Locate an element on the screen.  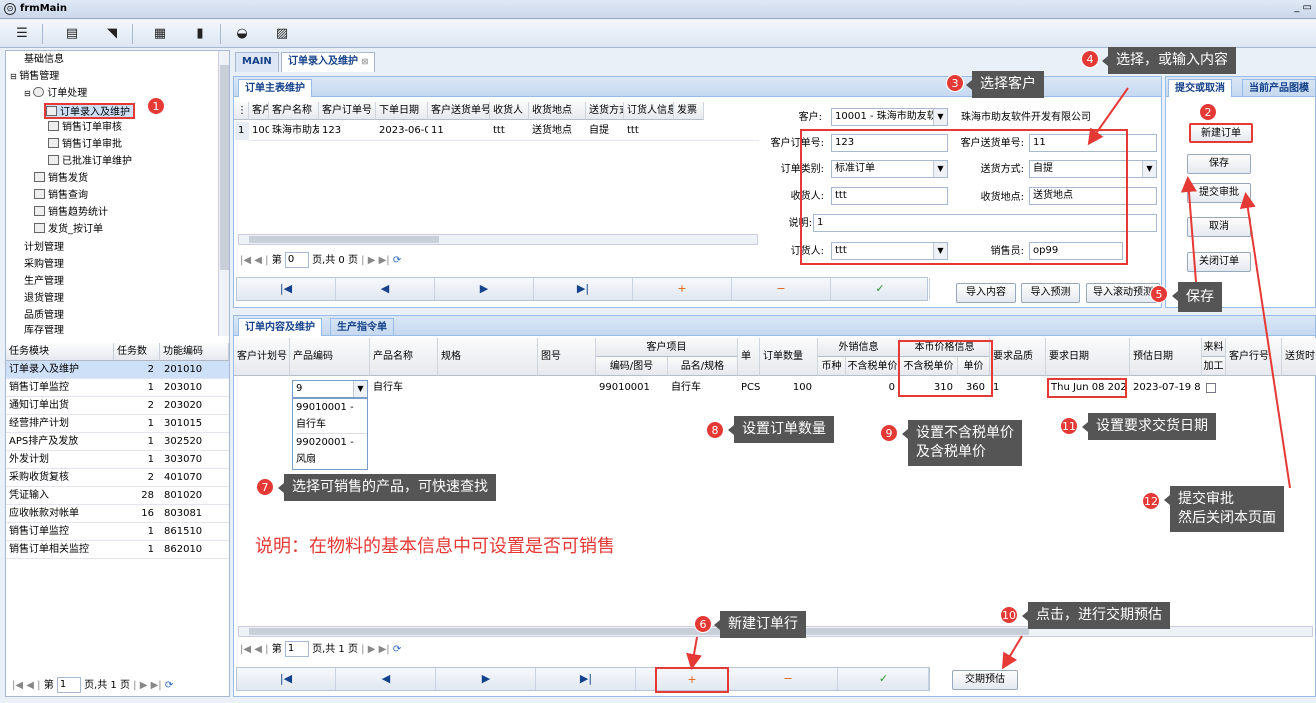
callout-set-date: 设置要求交货日期 is located at coordinates (1149, 426).